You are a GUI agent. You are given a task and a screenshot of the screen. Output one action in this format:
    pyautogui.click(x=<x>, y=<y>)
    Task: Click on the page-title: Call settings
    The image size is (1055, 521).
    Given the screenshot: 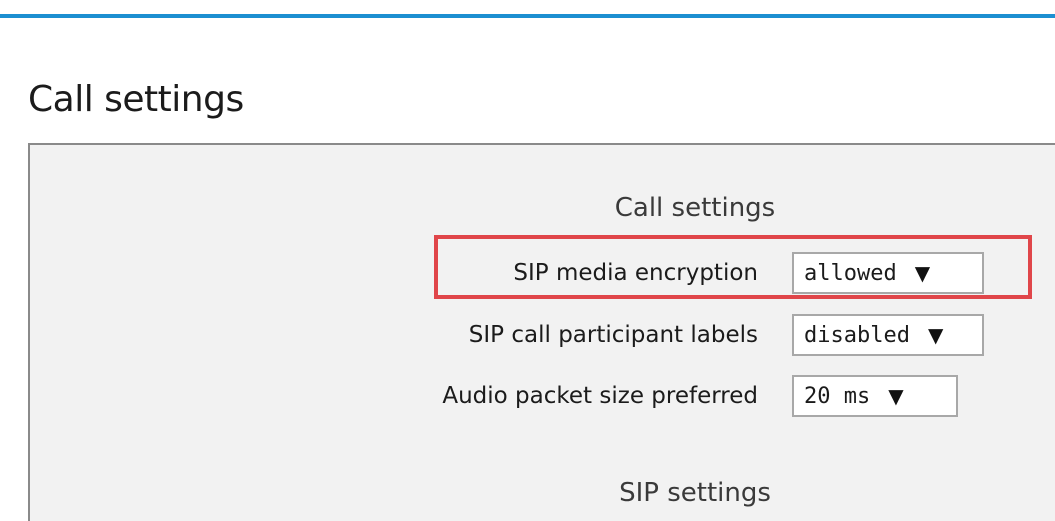 What is the action you would take?
    pyautogui.click(x=136, y=99)
    